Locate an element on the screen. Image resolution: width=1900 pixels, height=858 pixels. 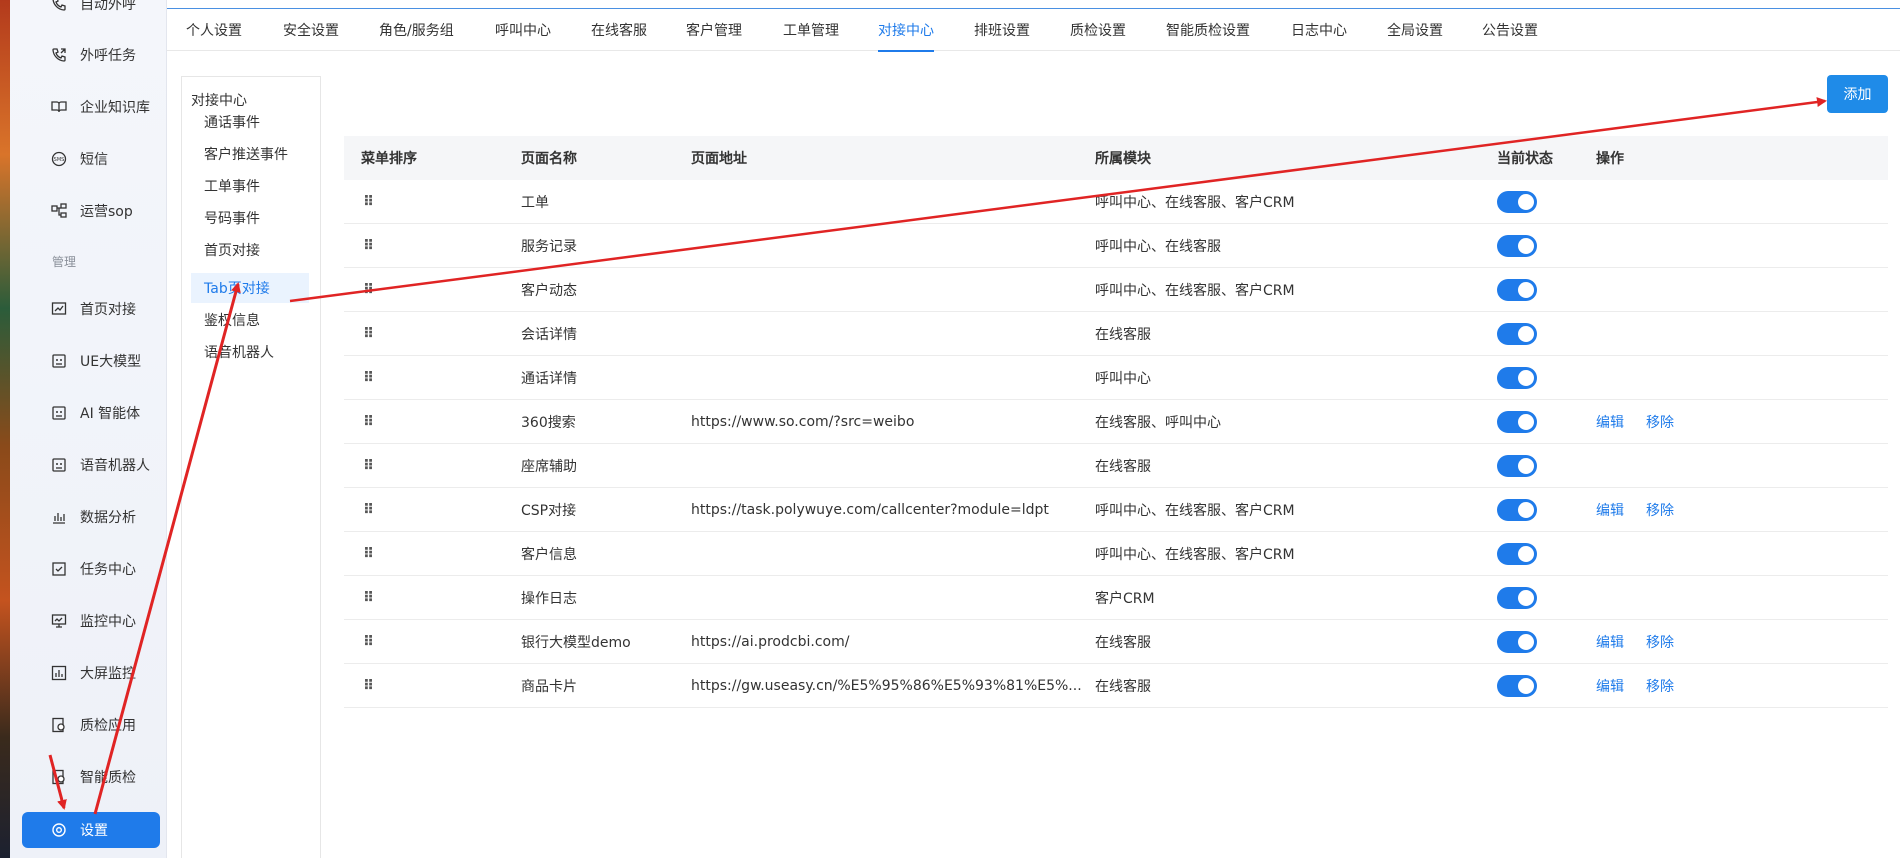
tab-security-settings: 安全设置 is located at coordinates (311, 30).